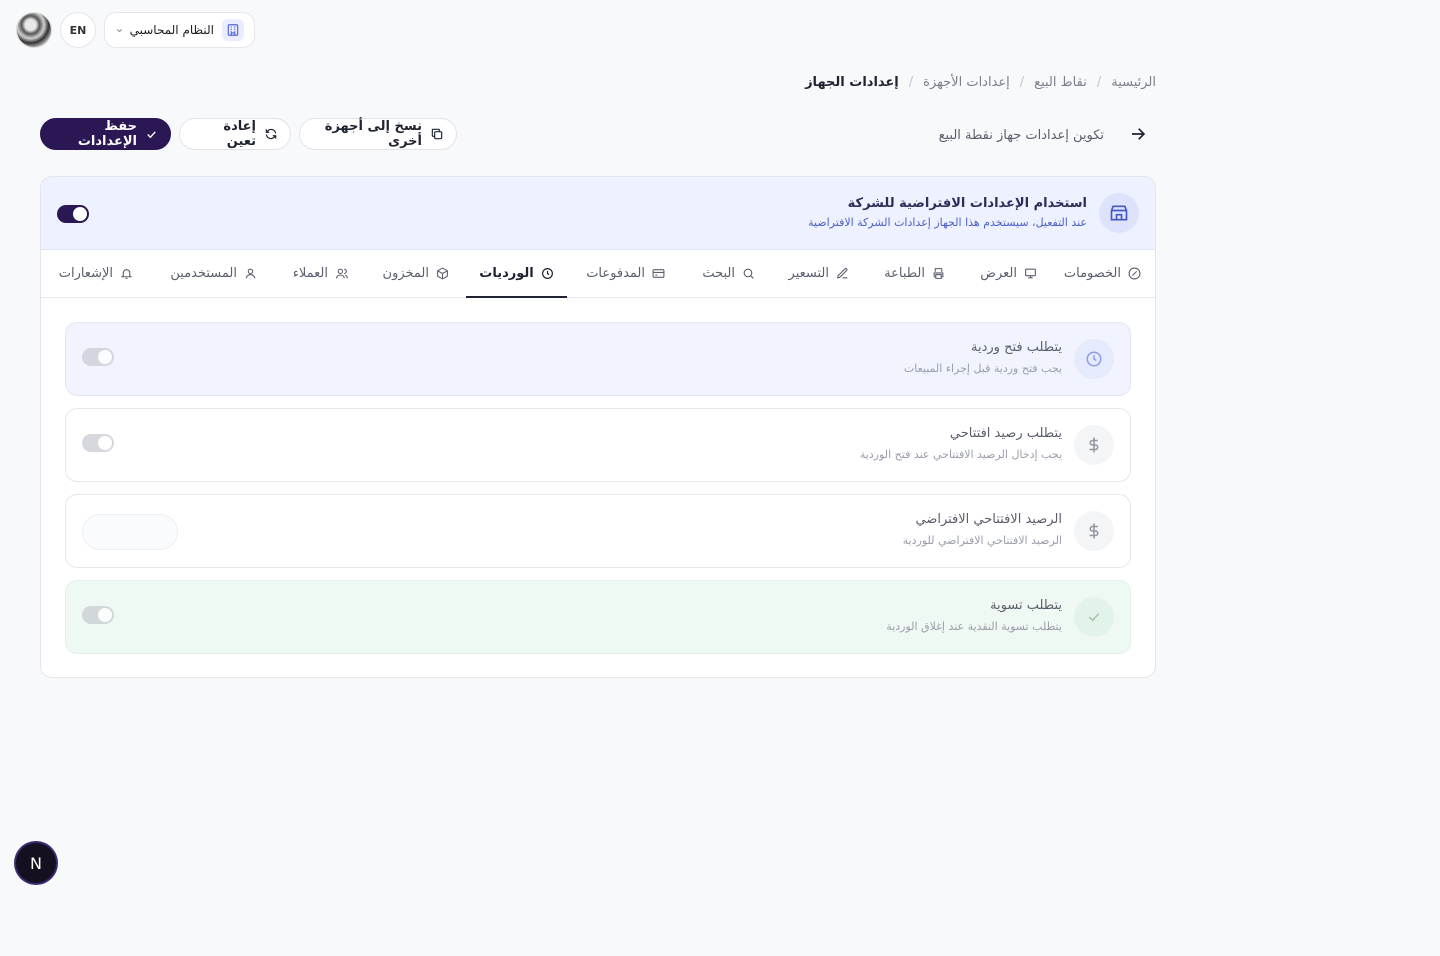  Describe the element at coordinates (718, 273) in the screenshot. I see `tab-label: البحث` at that location.